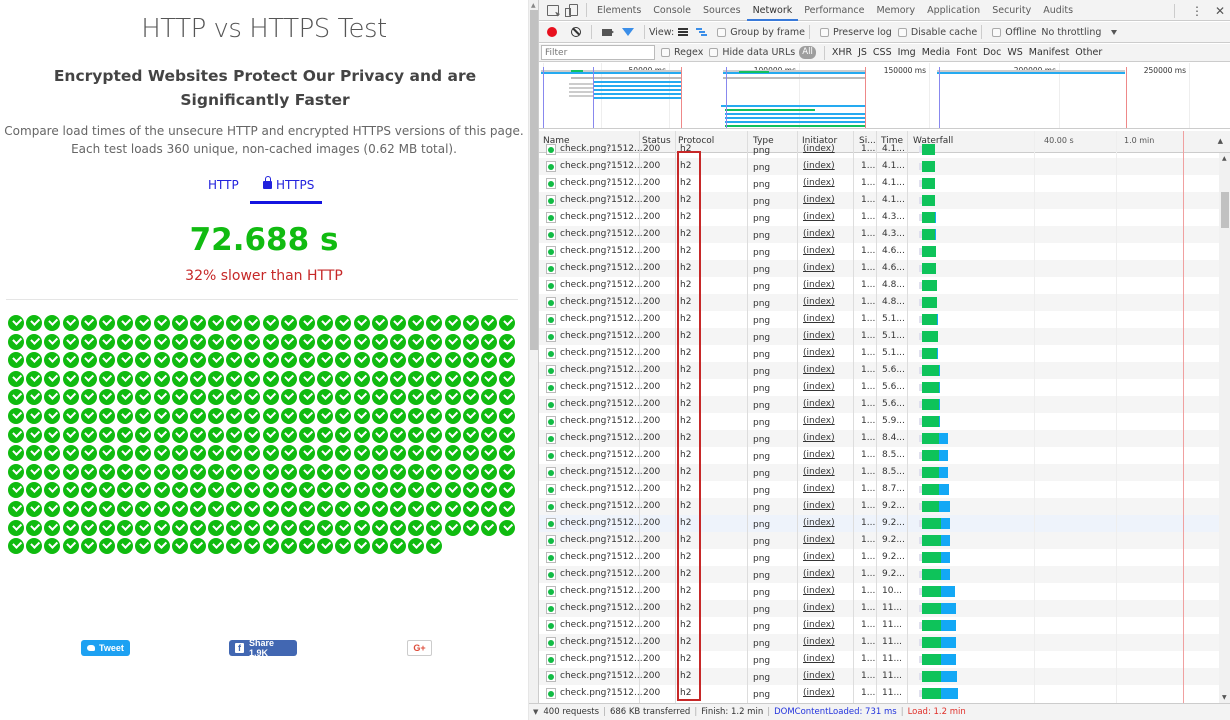  I want to click on filter-type-xhr: XHR, so click(842, 52).